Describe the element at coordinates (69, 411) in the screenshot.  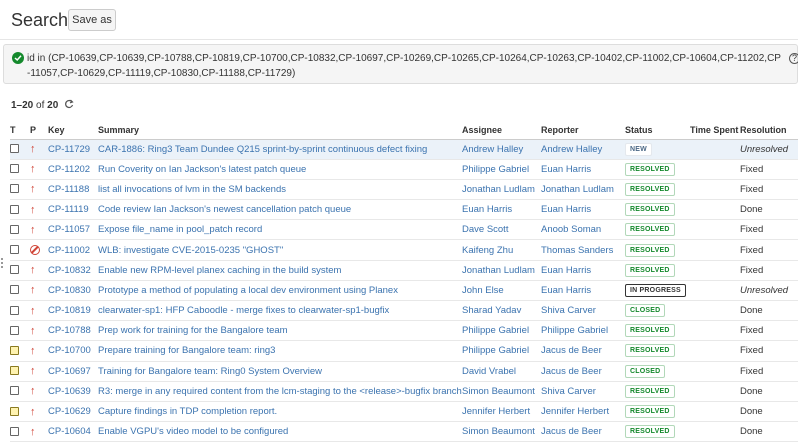
I see `issue-key-link: CP-10629` at that location.